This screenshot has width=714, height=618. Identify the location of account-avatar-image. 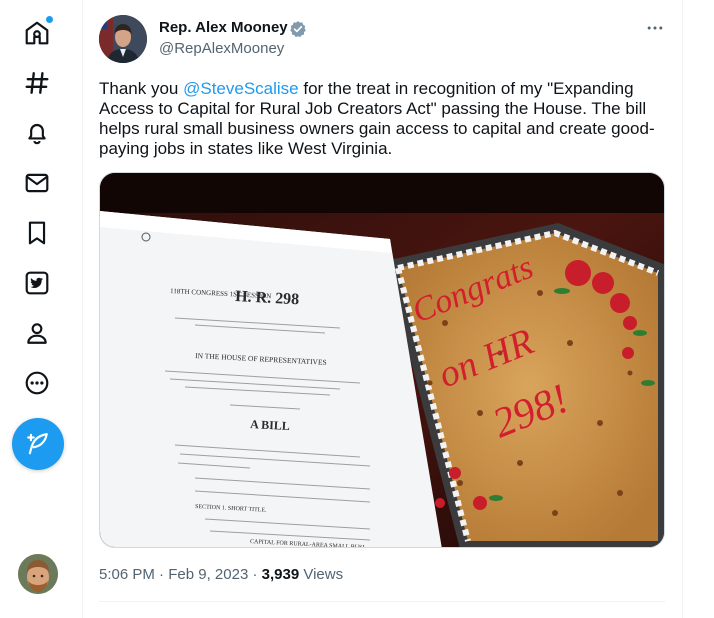
(38, 574).